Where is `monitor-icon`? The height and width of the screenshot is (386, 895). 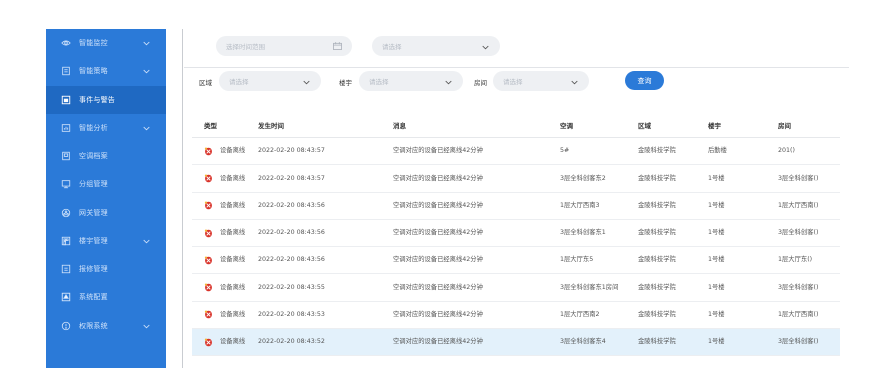
monitor-icon is located at coordinates (65, 184).